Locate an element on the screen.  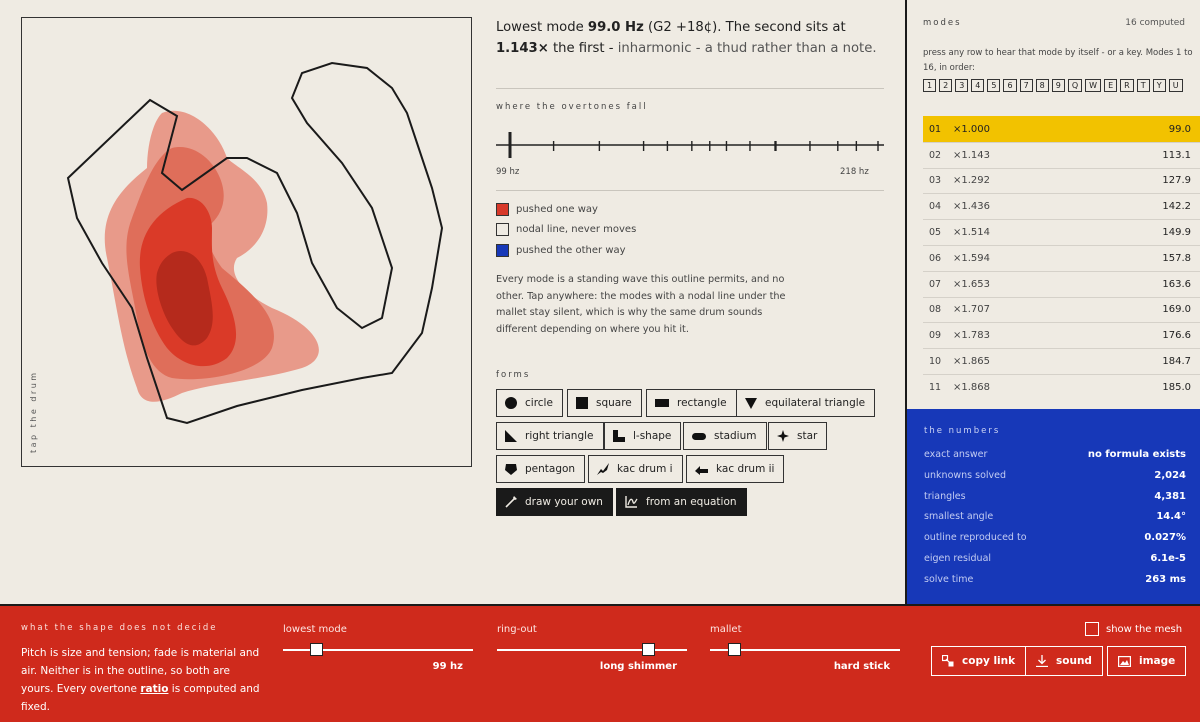
mode-row: 03 ×1.292 127.9 is located at coordinates (1061, 180).